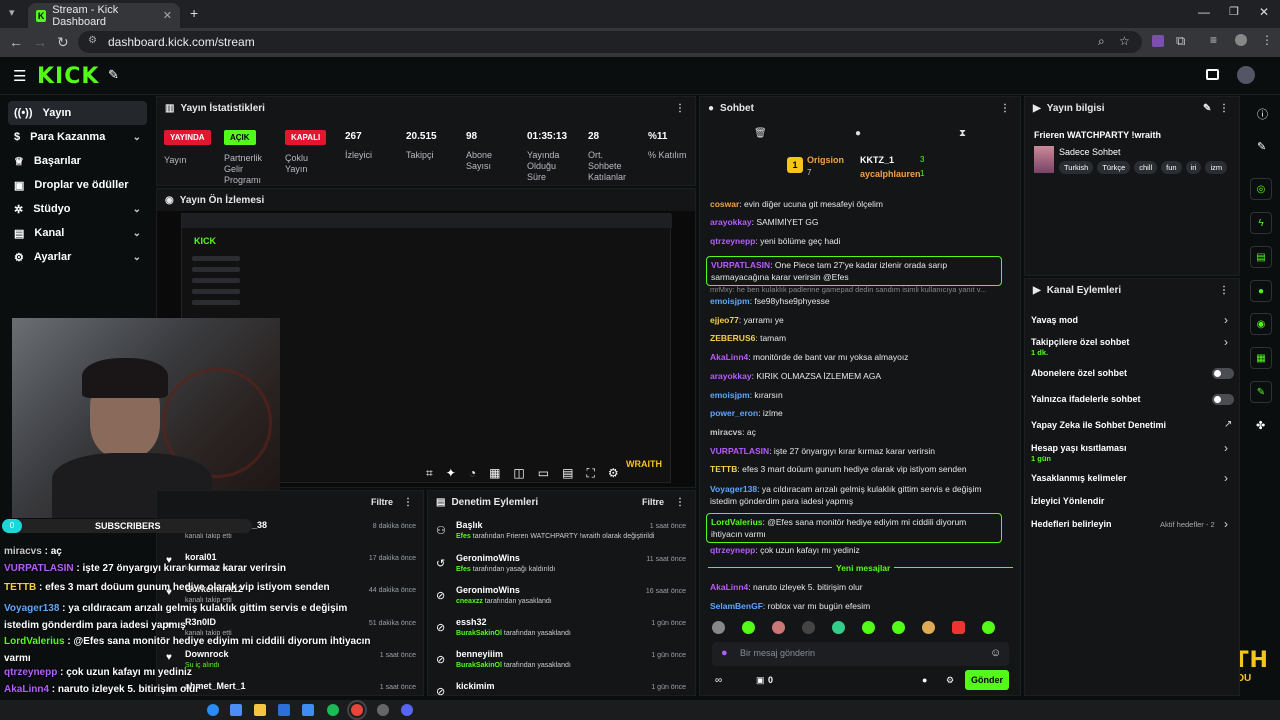 Image resolution: width=1280 pixels, height=720 pixels. What do you see at coordinates (1054, 320) in the screenshot?
I see `channel-action-label: Yavaş mod` at bounding box center [1054, 320].